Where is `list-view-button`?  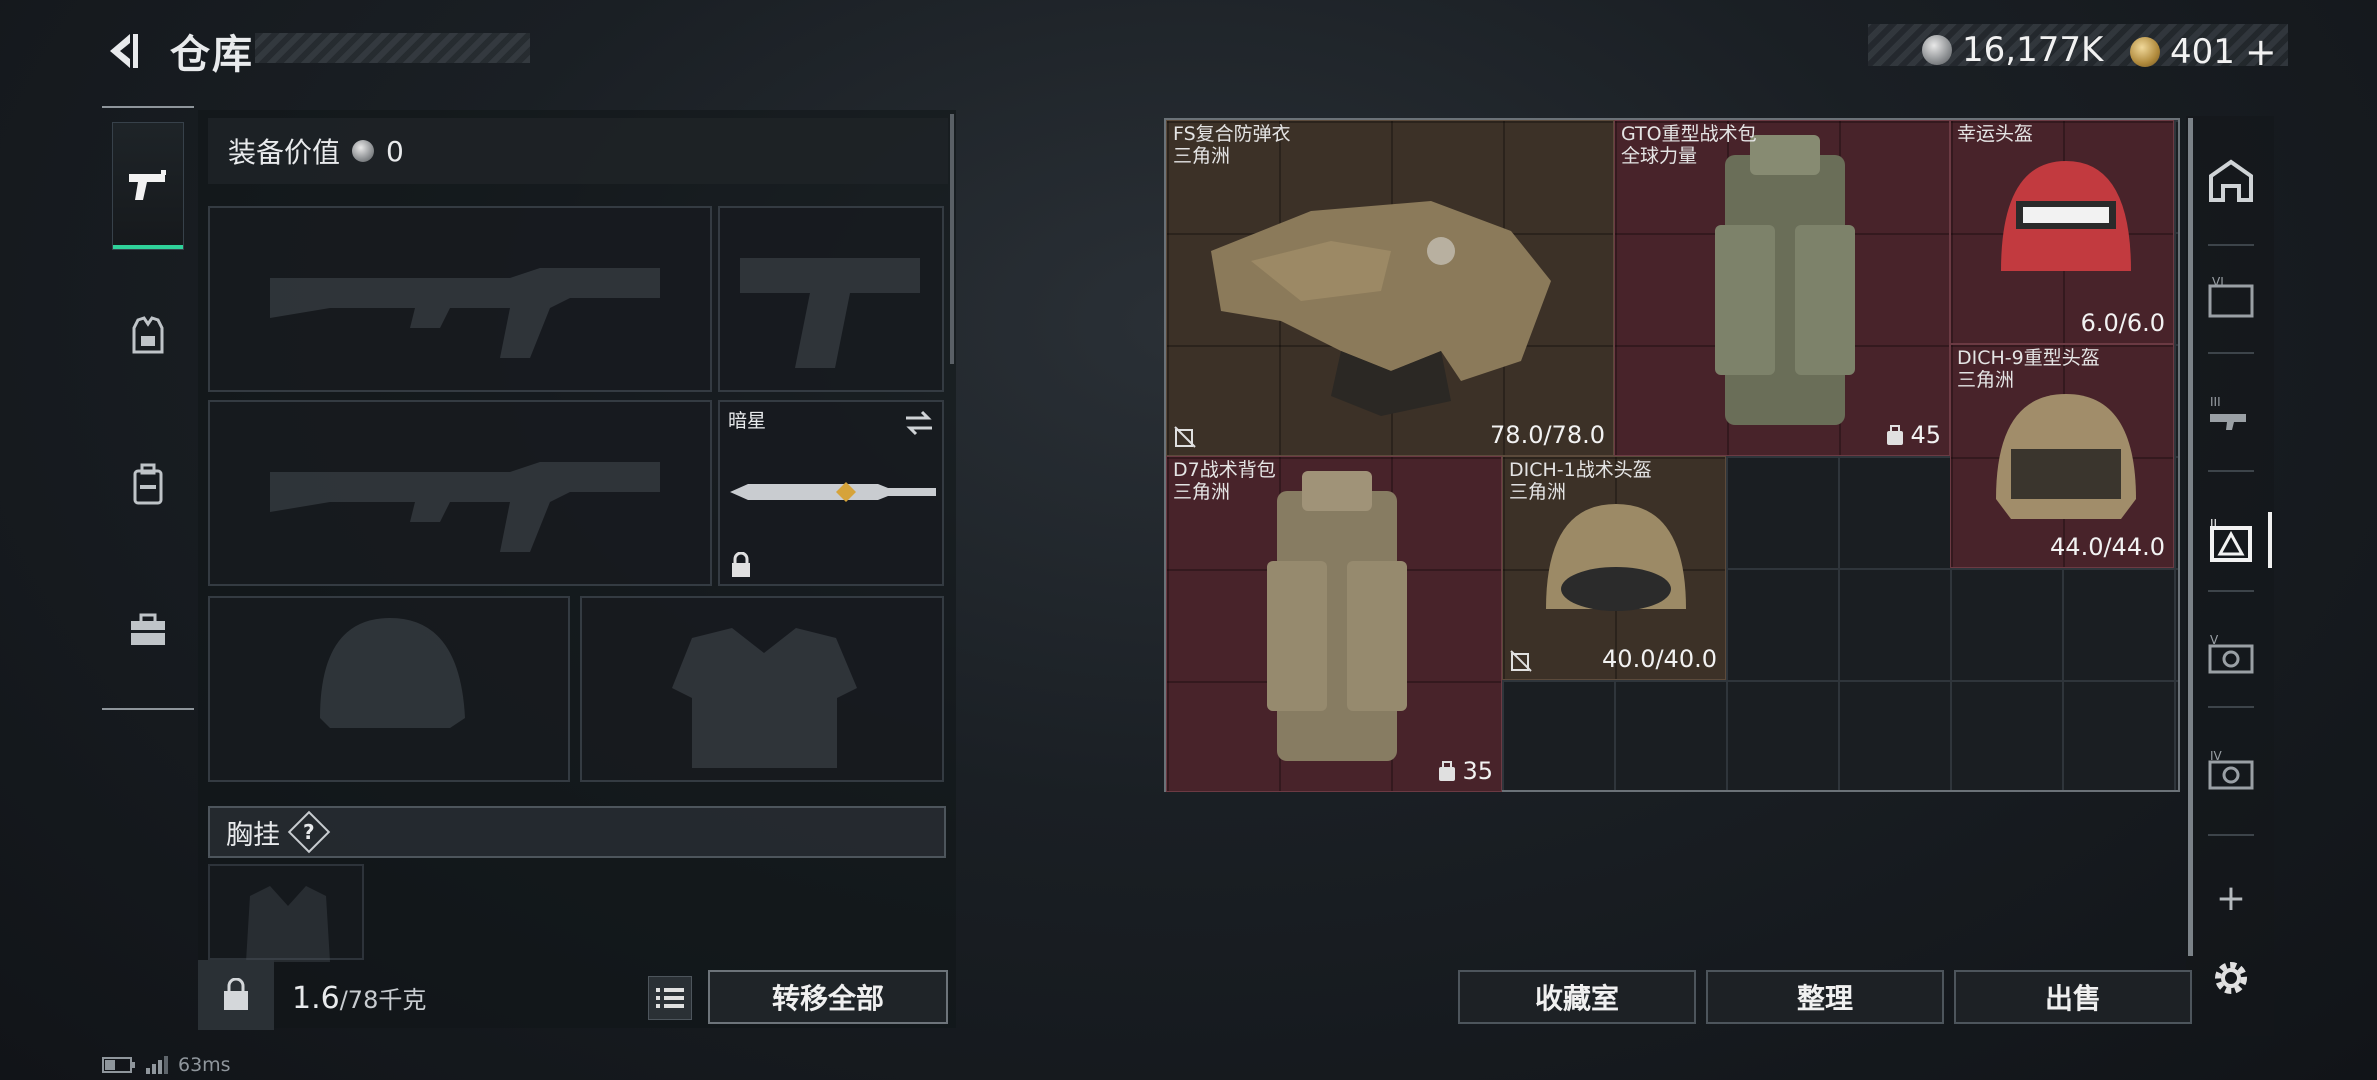
list-view-button is located at coordinates (670, 998).